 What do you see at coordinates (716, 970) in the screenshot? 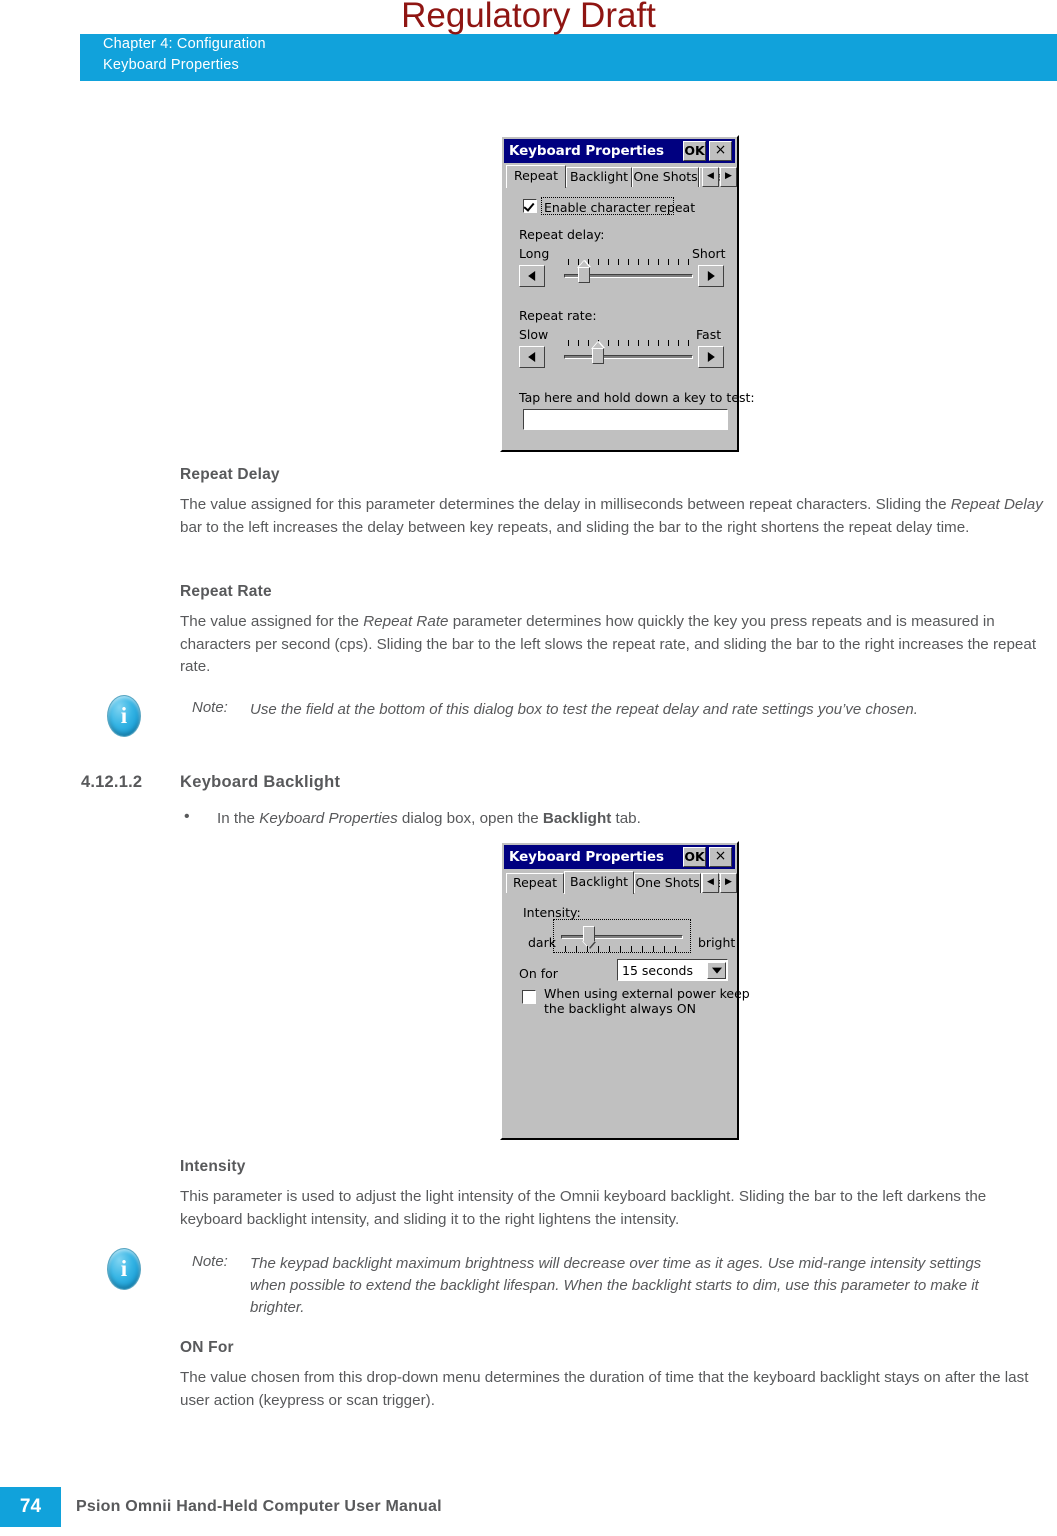
I see `chevron-down-icon` at bounding box center [716, 970].